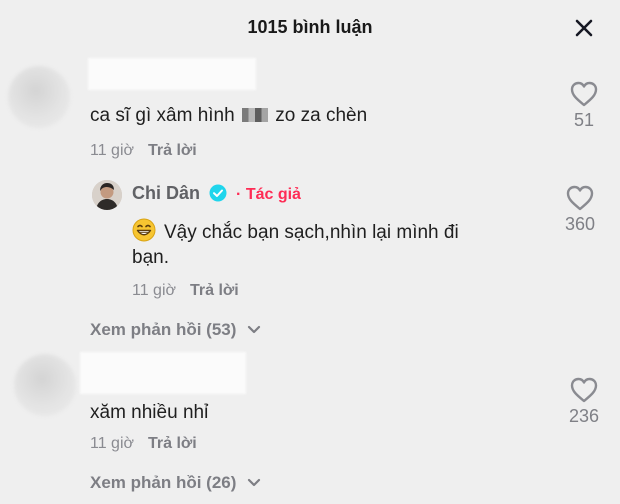  I want to click on view-replies-button: Xem phản hồi (53), so click(175, 330).